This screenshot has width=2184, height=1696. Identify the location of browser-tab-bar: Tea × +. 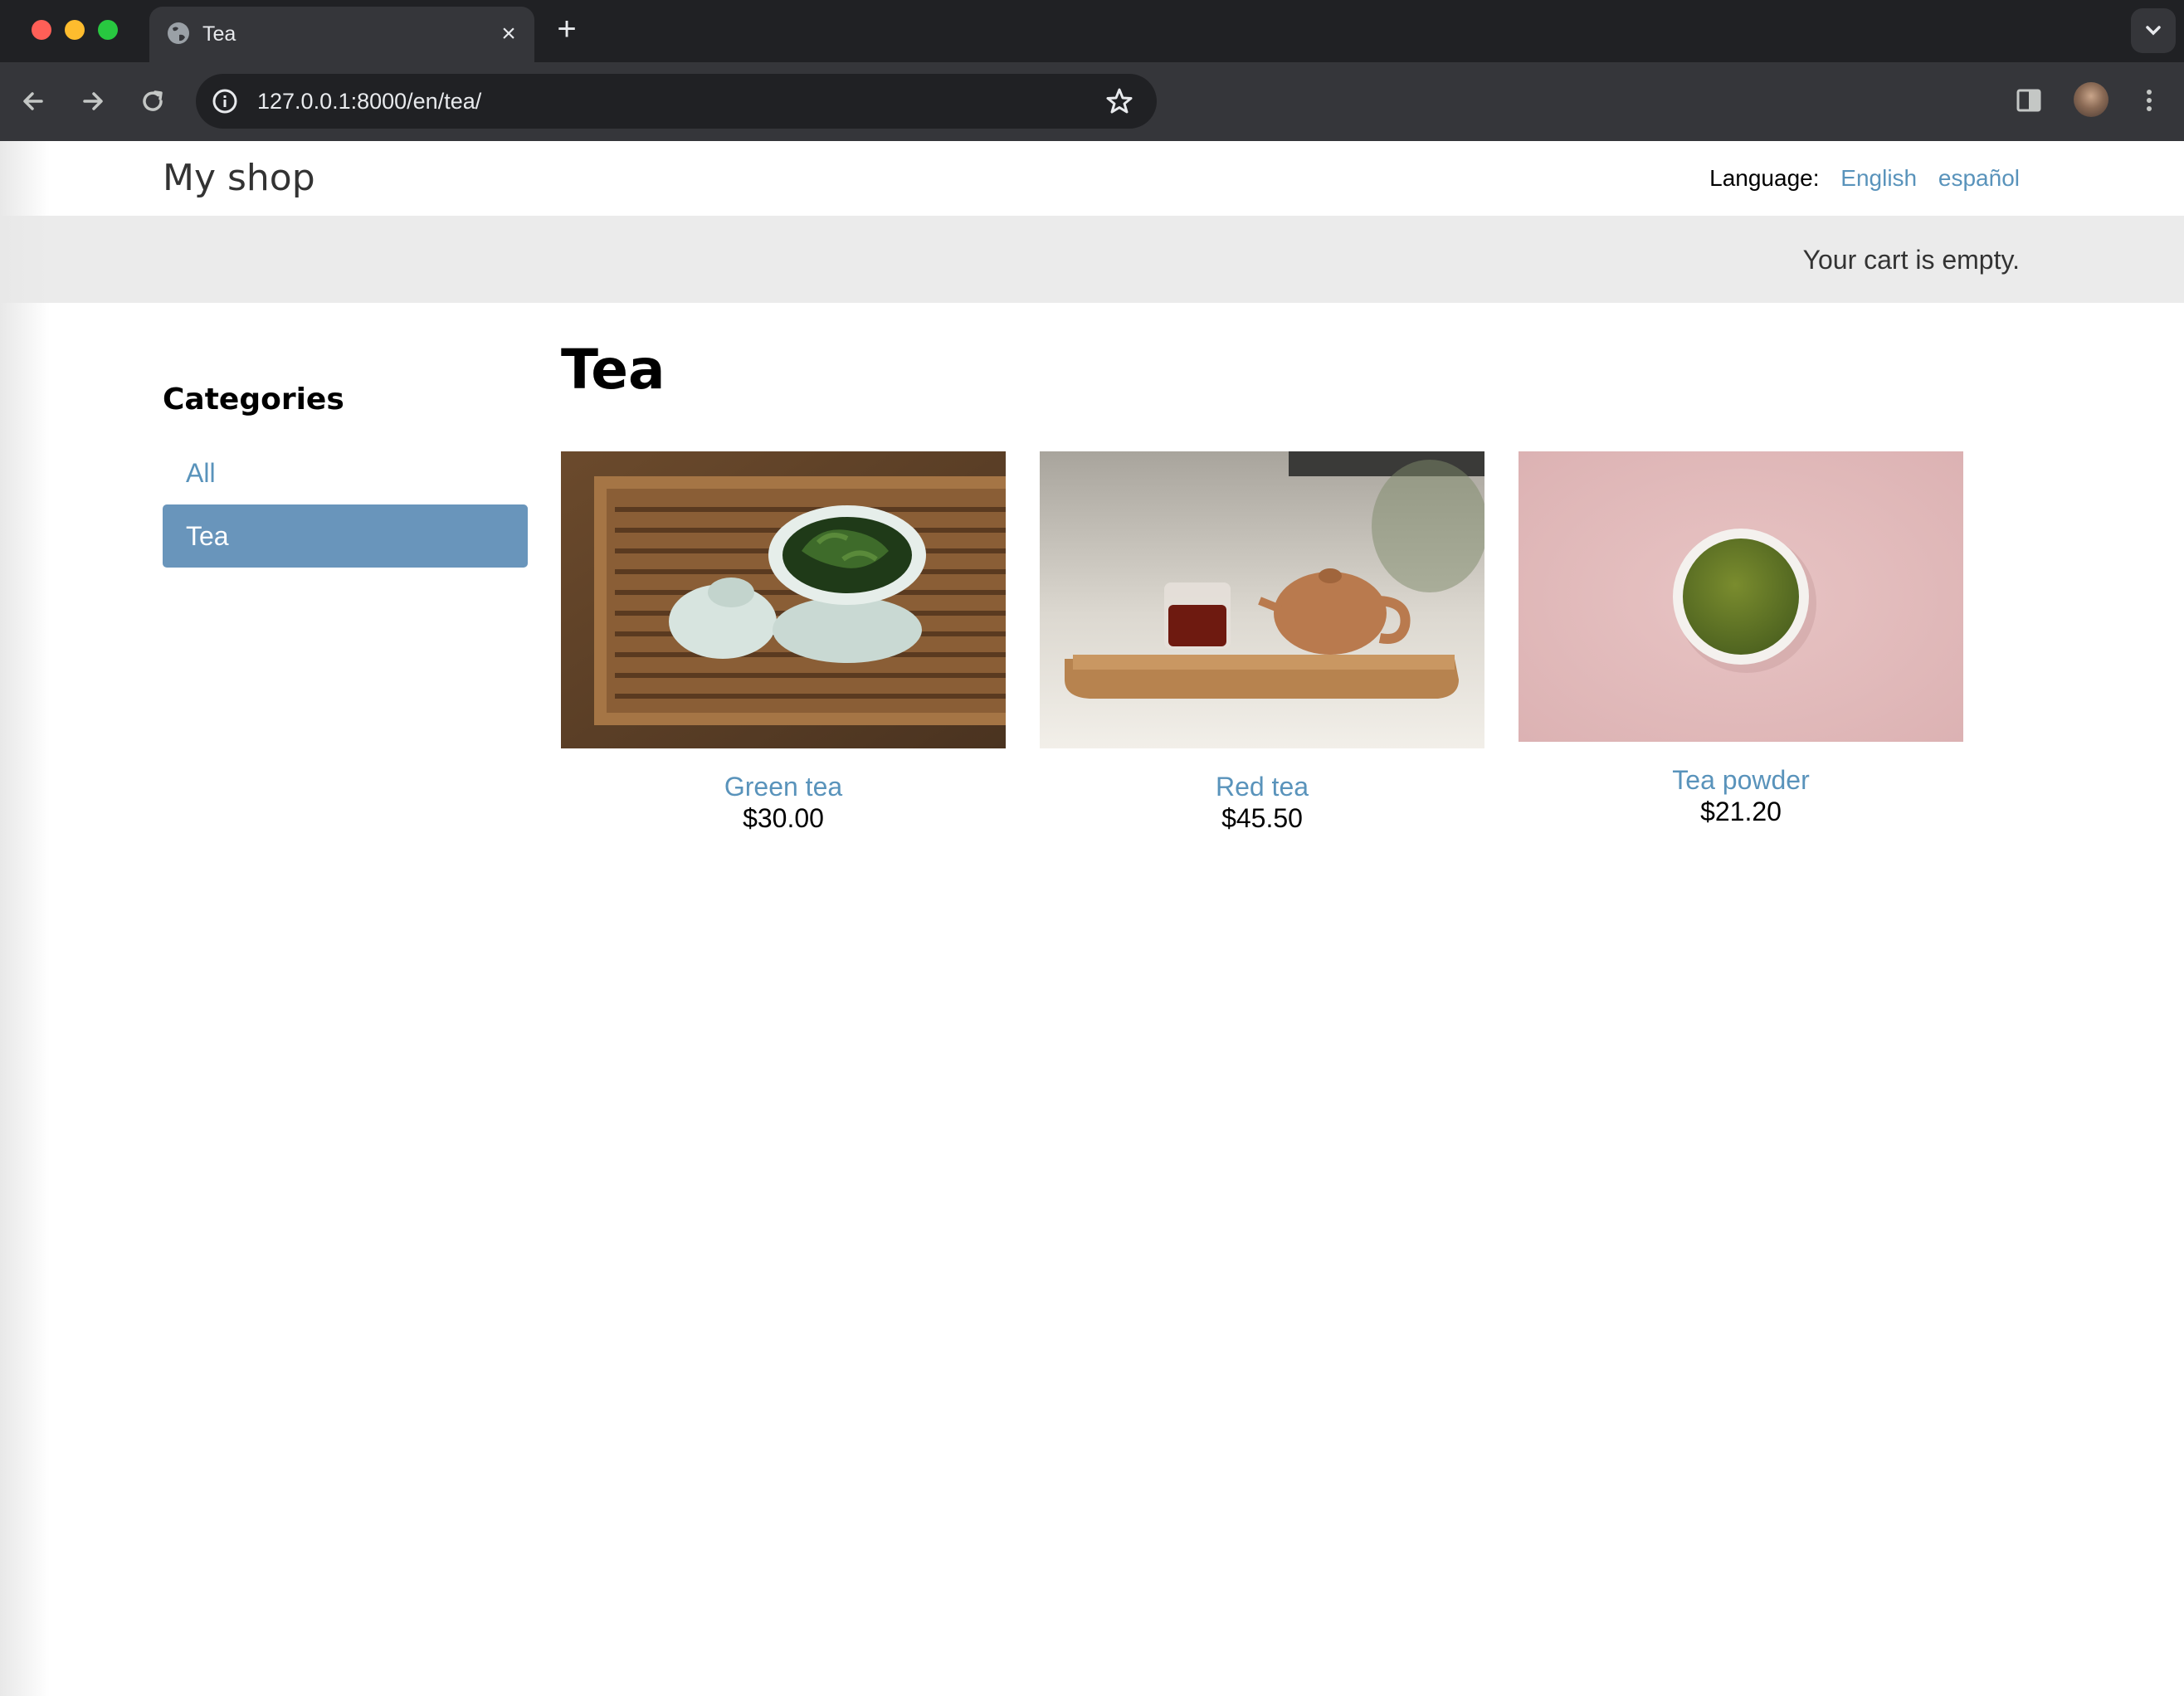
(1092, 31).